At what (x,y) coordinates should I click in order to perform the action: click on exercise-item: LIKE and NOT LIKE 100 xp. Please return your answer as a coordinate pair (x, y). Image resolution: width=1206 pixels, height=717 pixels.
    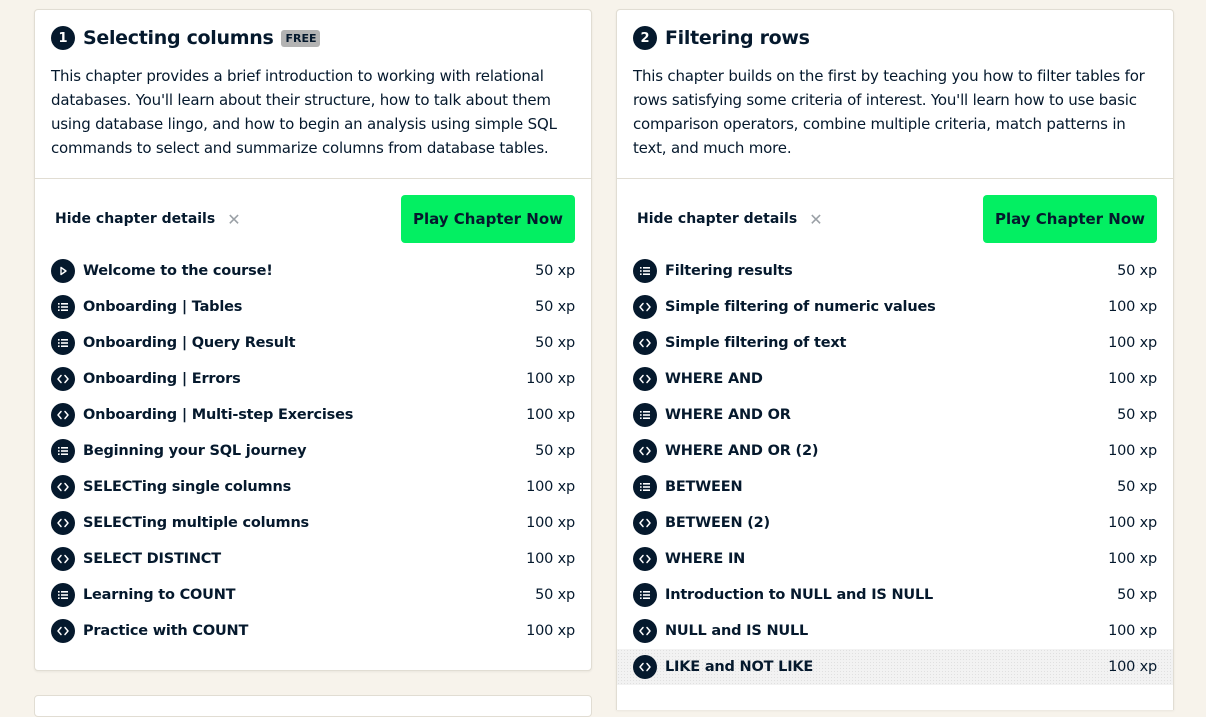
    Looking at the image, I should click on (895, 667).